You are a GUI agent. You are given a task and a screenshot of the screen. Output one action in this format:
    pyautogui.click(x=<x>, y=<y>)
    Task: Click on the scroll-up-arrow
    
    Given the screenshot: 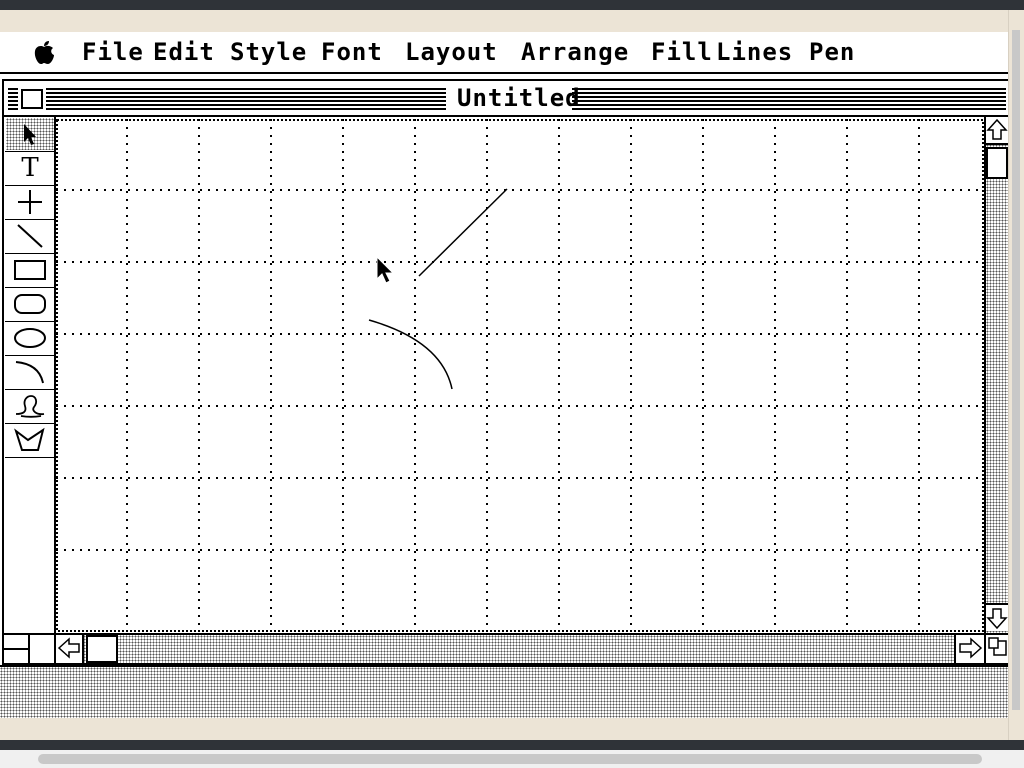 What is the action you would take?
    pyautogui.click(x=997, y=131)
    